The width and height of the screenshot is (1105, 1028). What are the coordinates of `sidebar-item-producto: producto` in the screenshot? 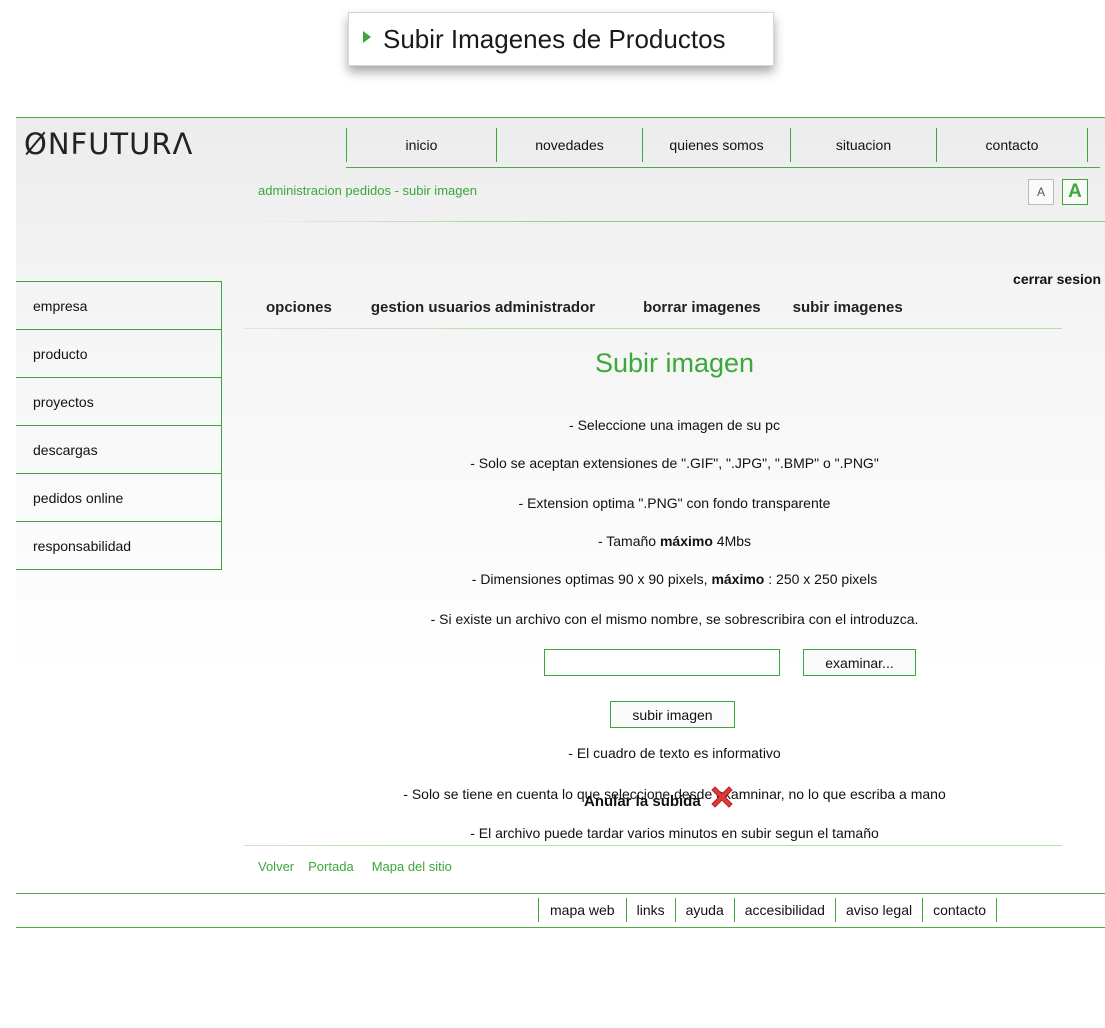 It's located at (118, 354).